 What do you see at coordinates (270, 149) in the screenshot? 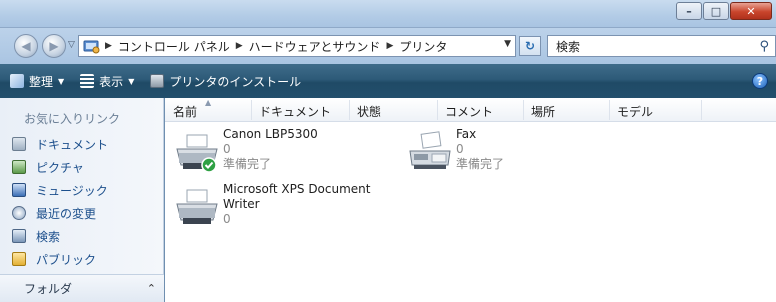
I see `printer-details: Canon LBP5300 0 準備完了` at bounding box center [270, 149].